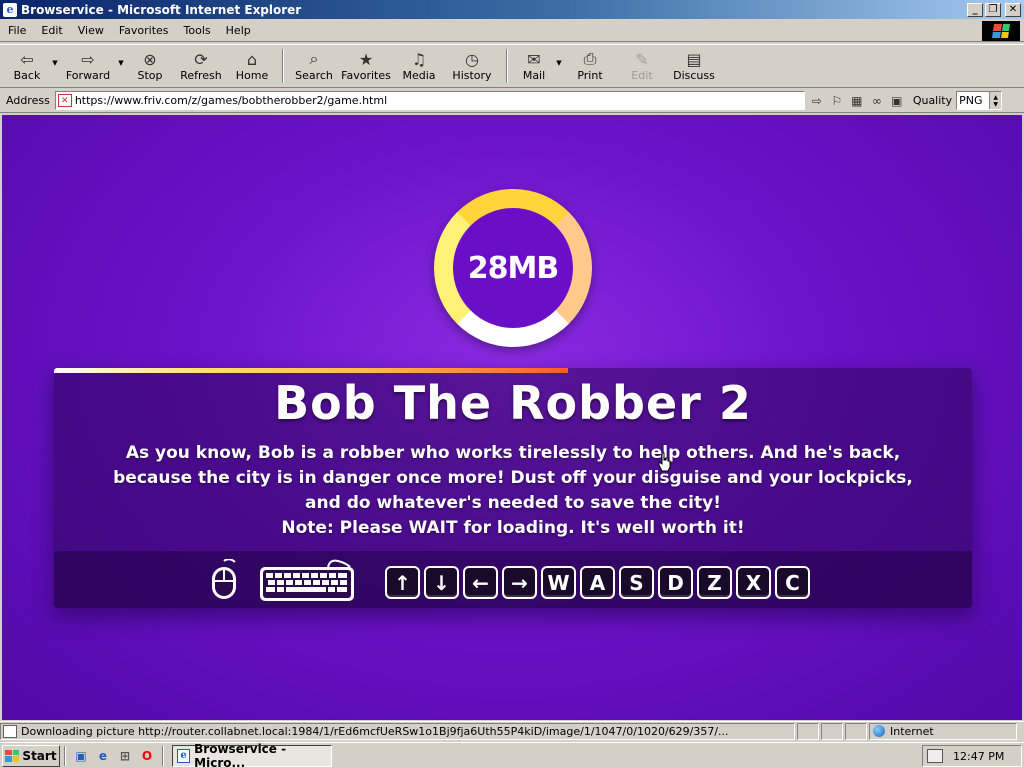 The width and height of the screenshot is (1024, 768). Describe the element at coordinates (88, 75) in the screenshot. I see `forward-label: Forward` at that location.